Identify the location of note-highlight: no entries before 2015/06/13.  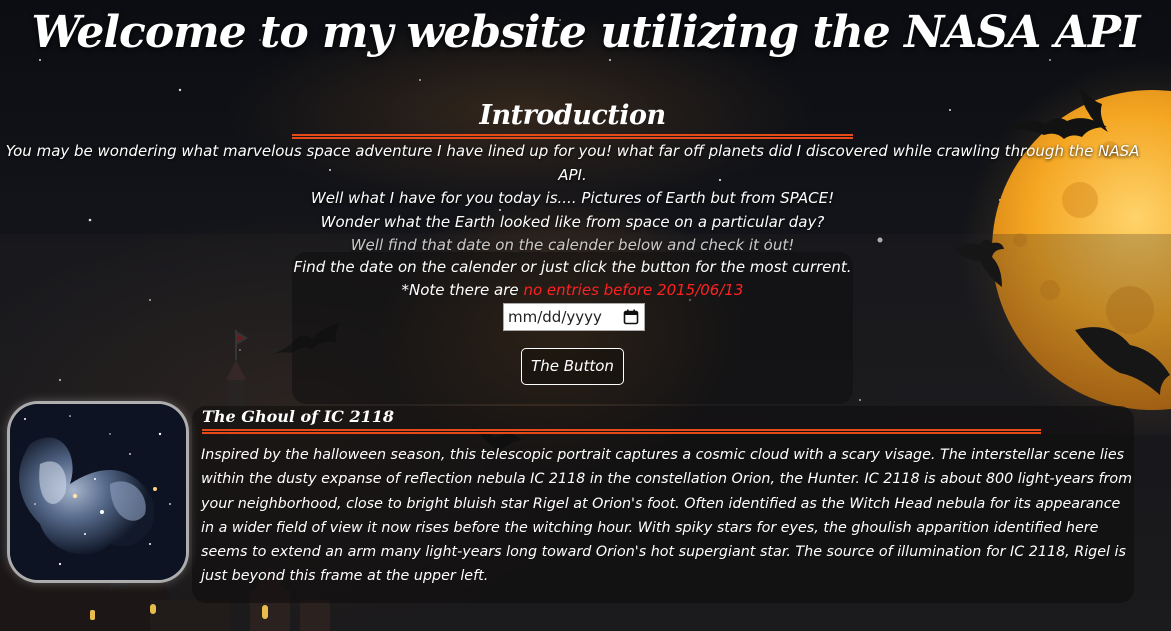
(633, 290).